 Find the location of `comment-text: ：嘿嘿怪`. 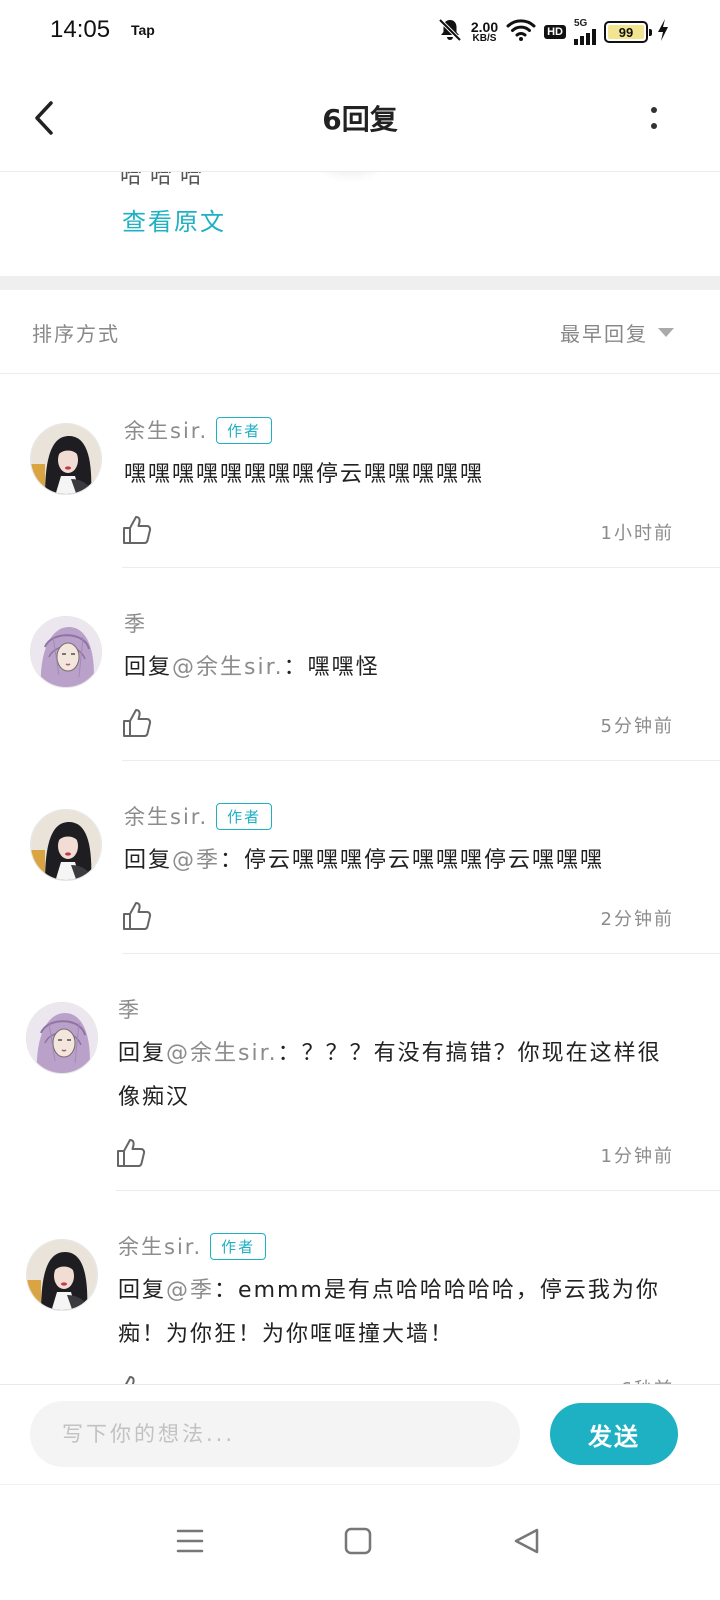

comment-text: ：嘿嘿怪 is located at coordinates (331, 667).